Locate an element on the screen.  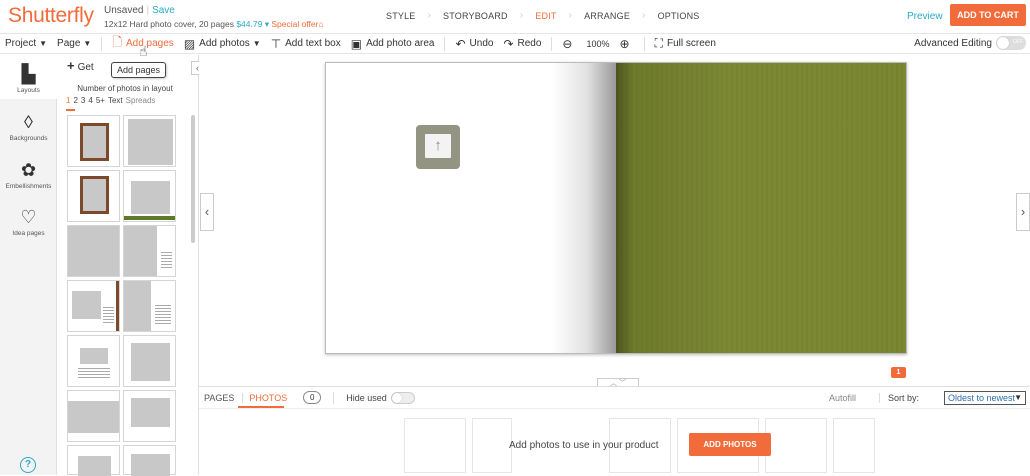
filter-2: 2 is located at coordinates (75, 100).